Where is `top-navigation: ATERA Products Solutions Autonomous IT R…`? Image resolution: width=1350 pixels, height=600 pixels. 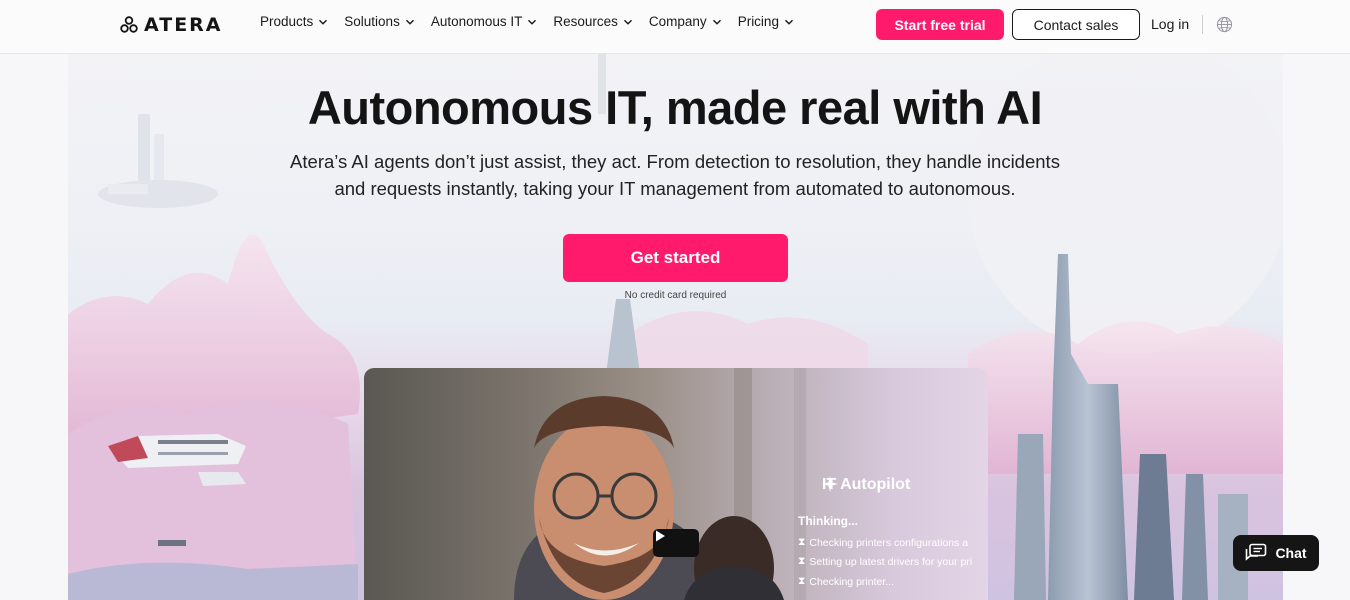 top-navigation: ATERA Products Solutions Autonomous IT R… is located at coordinates (675, 27).